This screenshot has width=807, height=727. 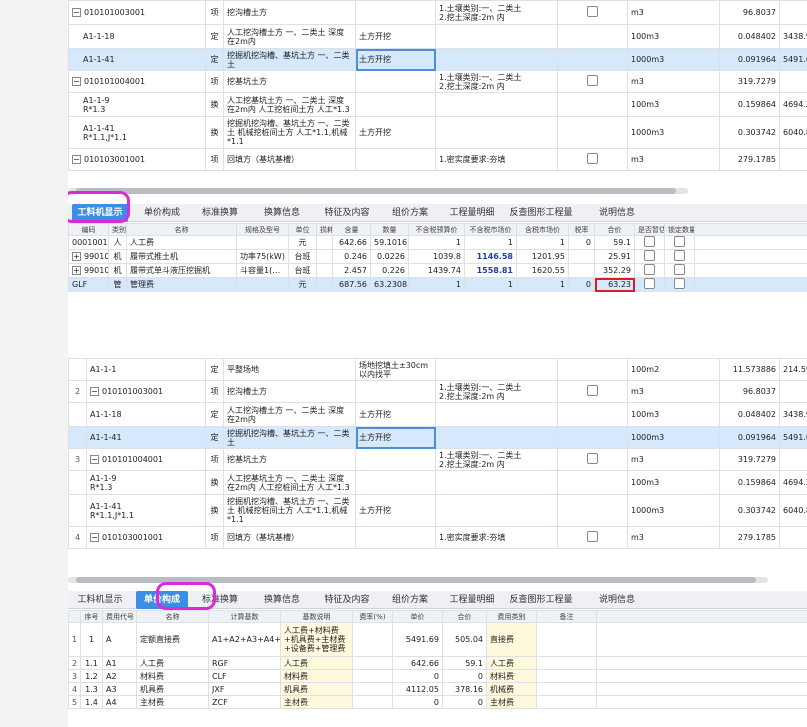 I want to click on scrollbar-thumb, so click(x=376, y=191).